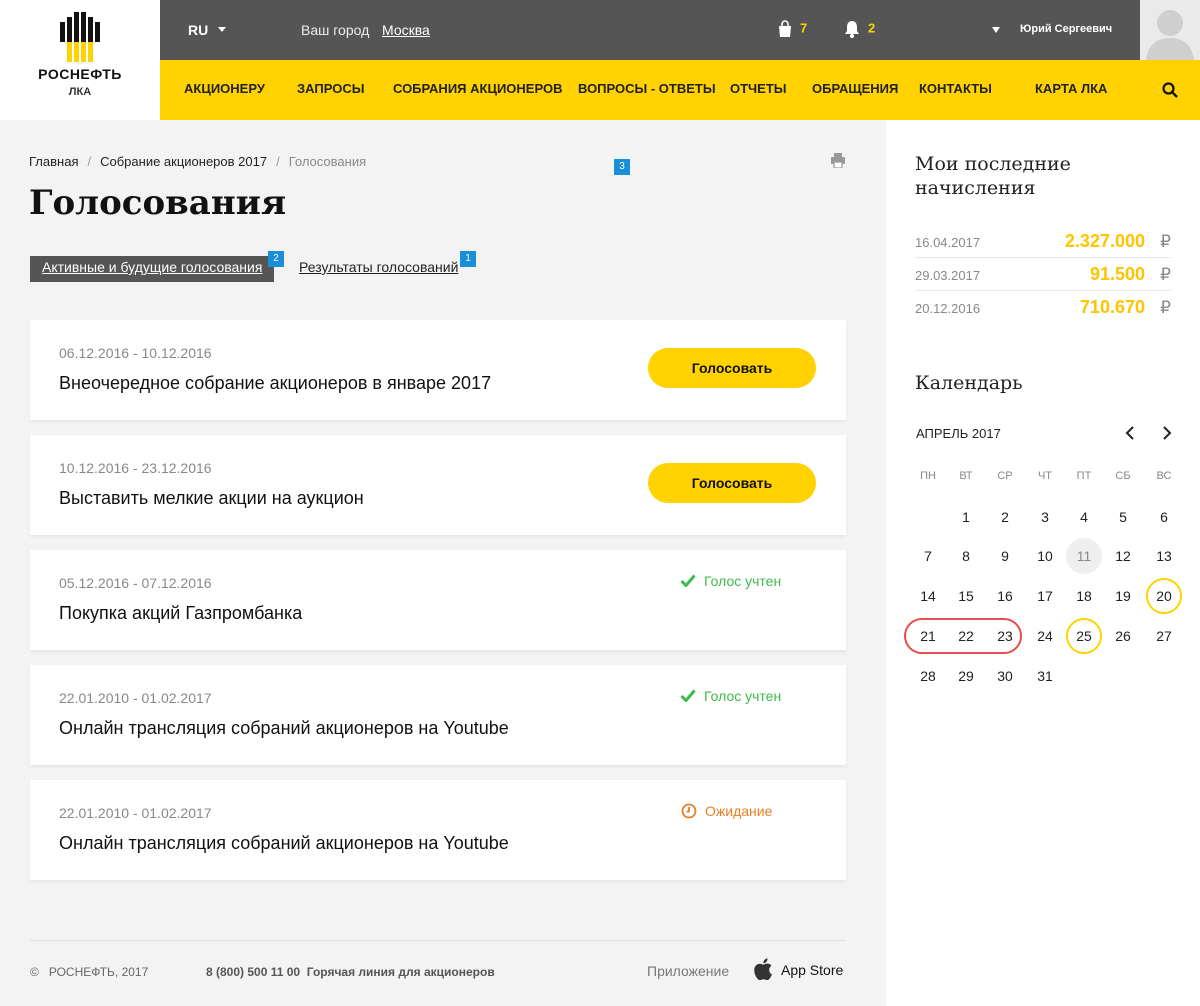  I want to click on calendar-day: 24, so click(1045, 636).